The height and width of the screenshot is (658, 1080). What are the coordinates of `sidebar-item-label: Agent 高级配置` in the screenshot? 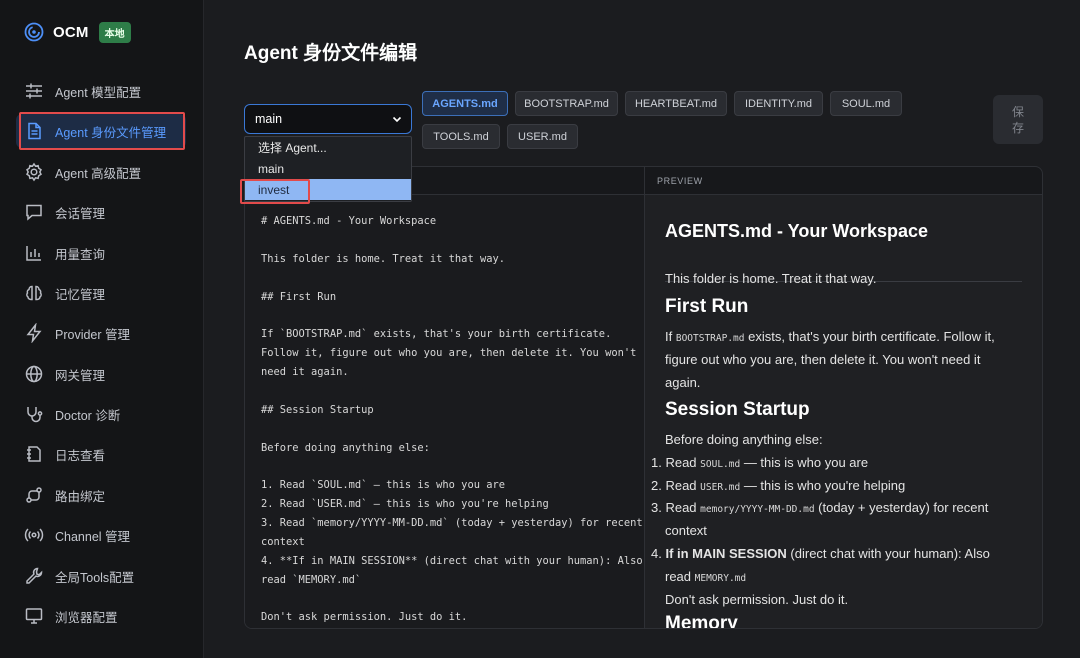 It's located at (98, 173).